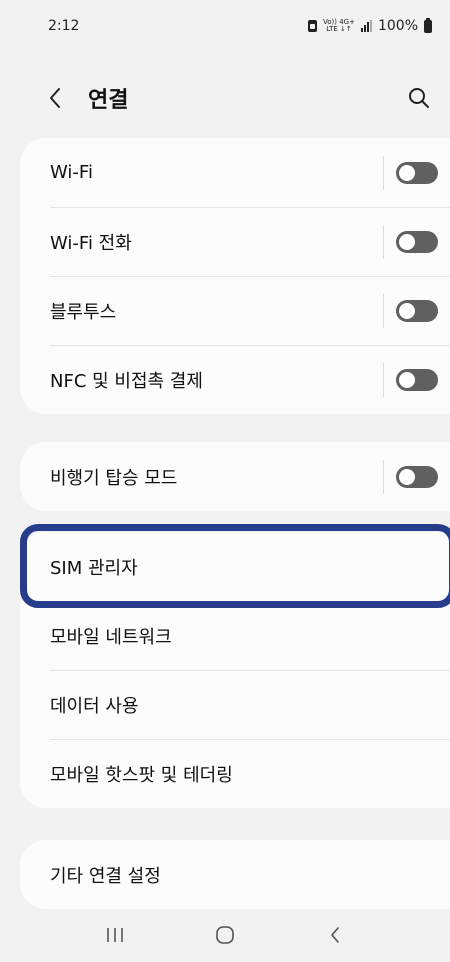 This screenshot has width=450, height=962. I want to click on wifi-toggle, so click(417, 172).